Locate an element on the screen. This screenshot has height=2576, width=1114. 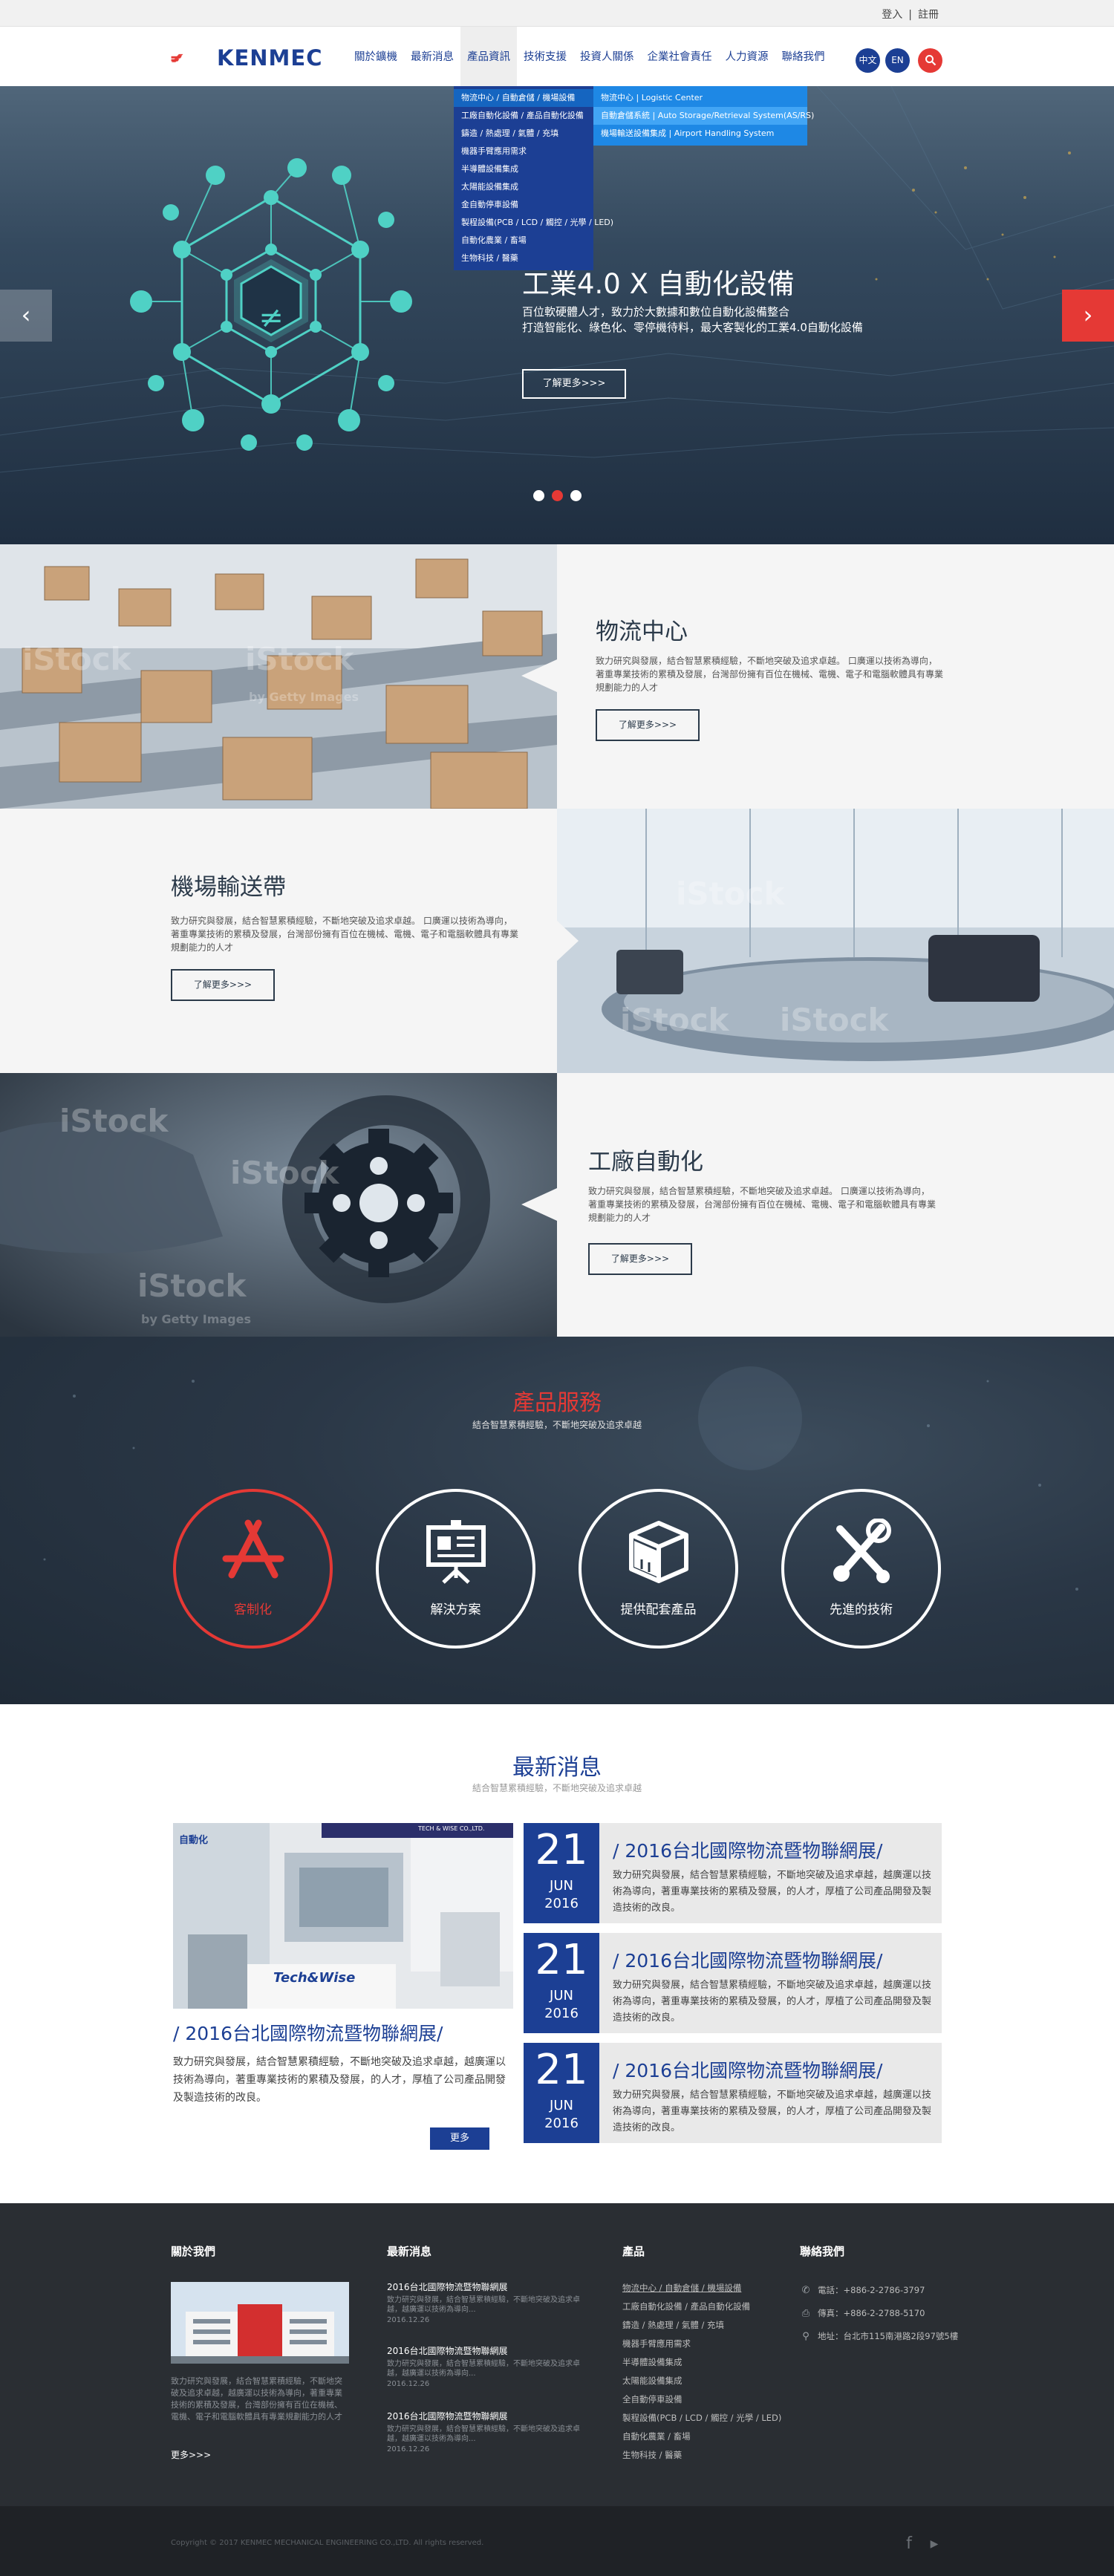
footer-product-link: 生物科技 / 醫藥 is located at coordinates (702, 2455).